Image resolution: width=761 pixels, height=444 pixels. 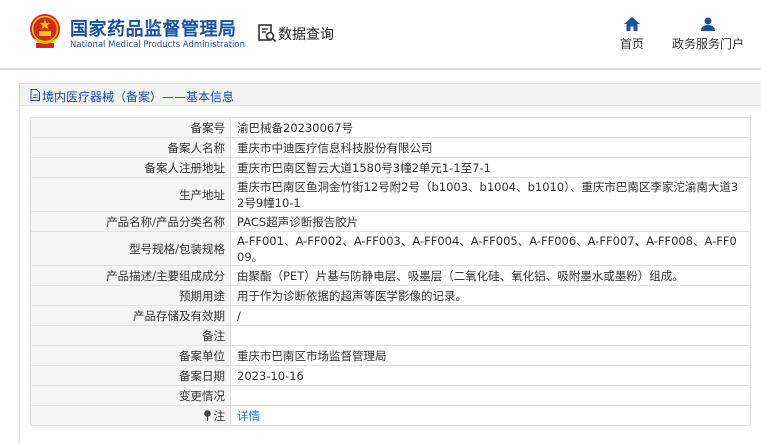 What do you see at coordinates (157, 45) in the screenshot?
I see `agency-name-en: National Medical Products Administration` at bounding box center [157, 45].